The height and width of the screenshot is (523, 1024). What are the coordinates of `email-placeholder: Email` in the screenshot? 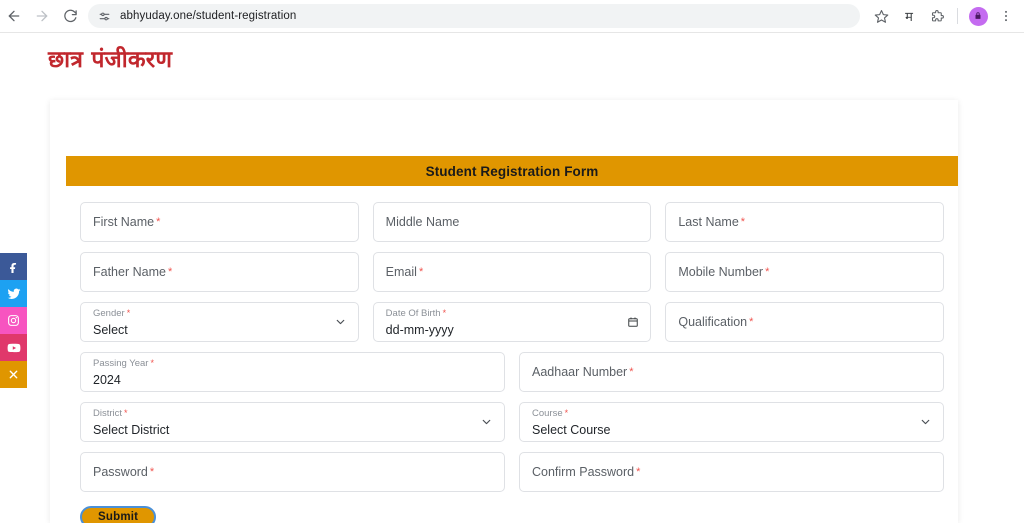 It's located at (401, 271).